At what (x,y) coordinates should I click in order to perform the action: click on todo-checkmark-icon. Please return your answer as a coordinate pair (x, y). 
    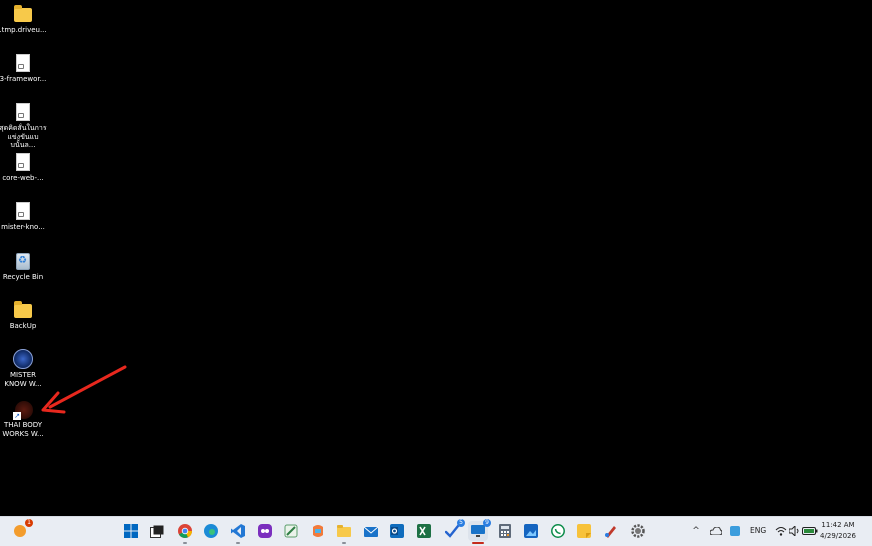
    Looking at the image, I should click on (452, 531).